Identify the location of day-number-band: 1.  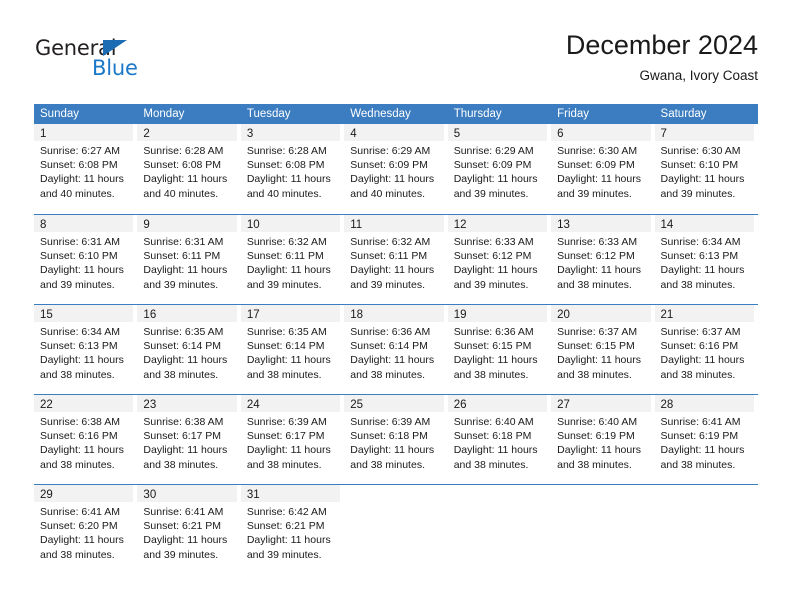
(84, 132).